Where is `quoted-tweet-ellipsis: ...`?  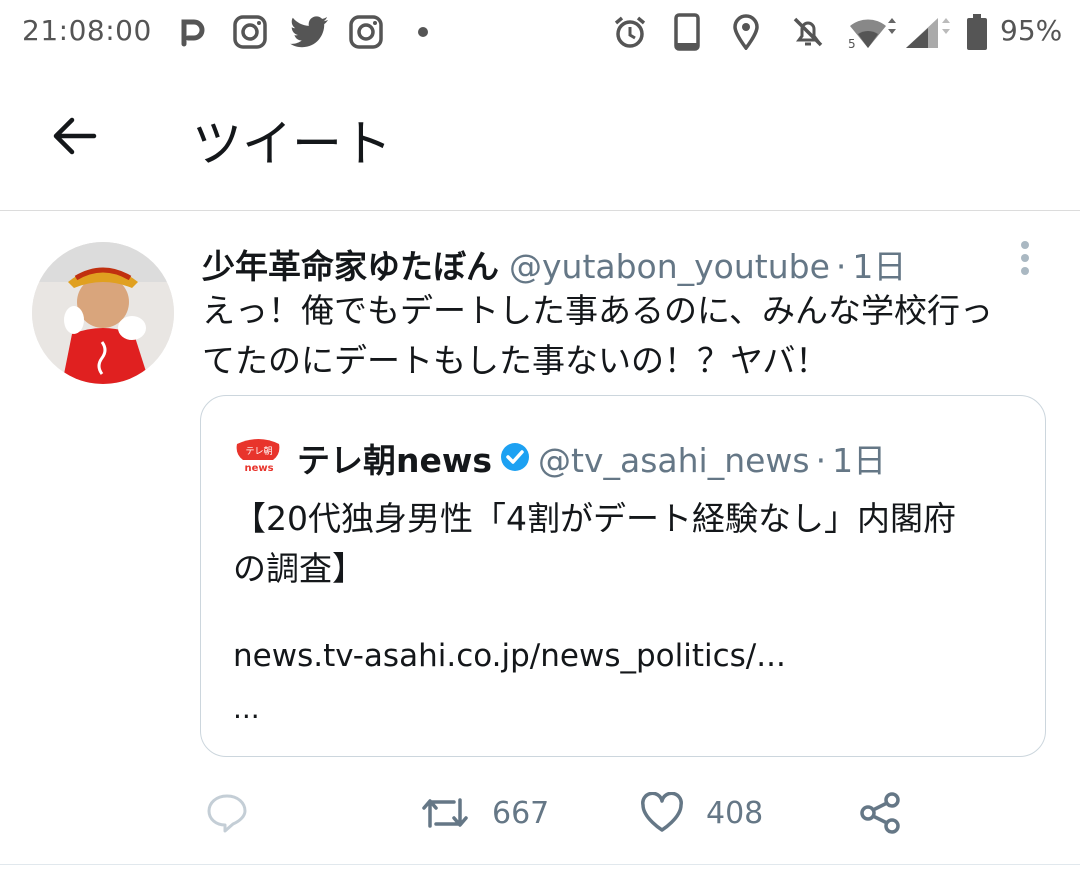
quoted-tweet-ellipsis: ... is located at coordinates (246, 708).